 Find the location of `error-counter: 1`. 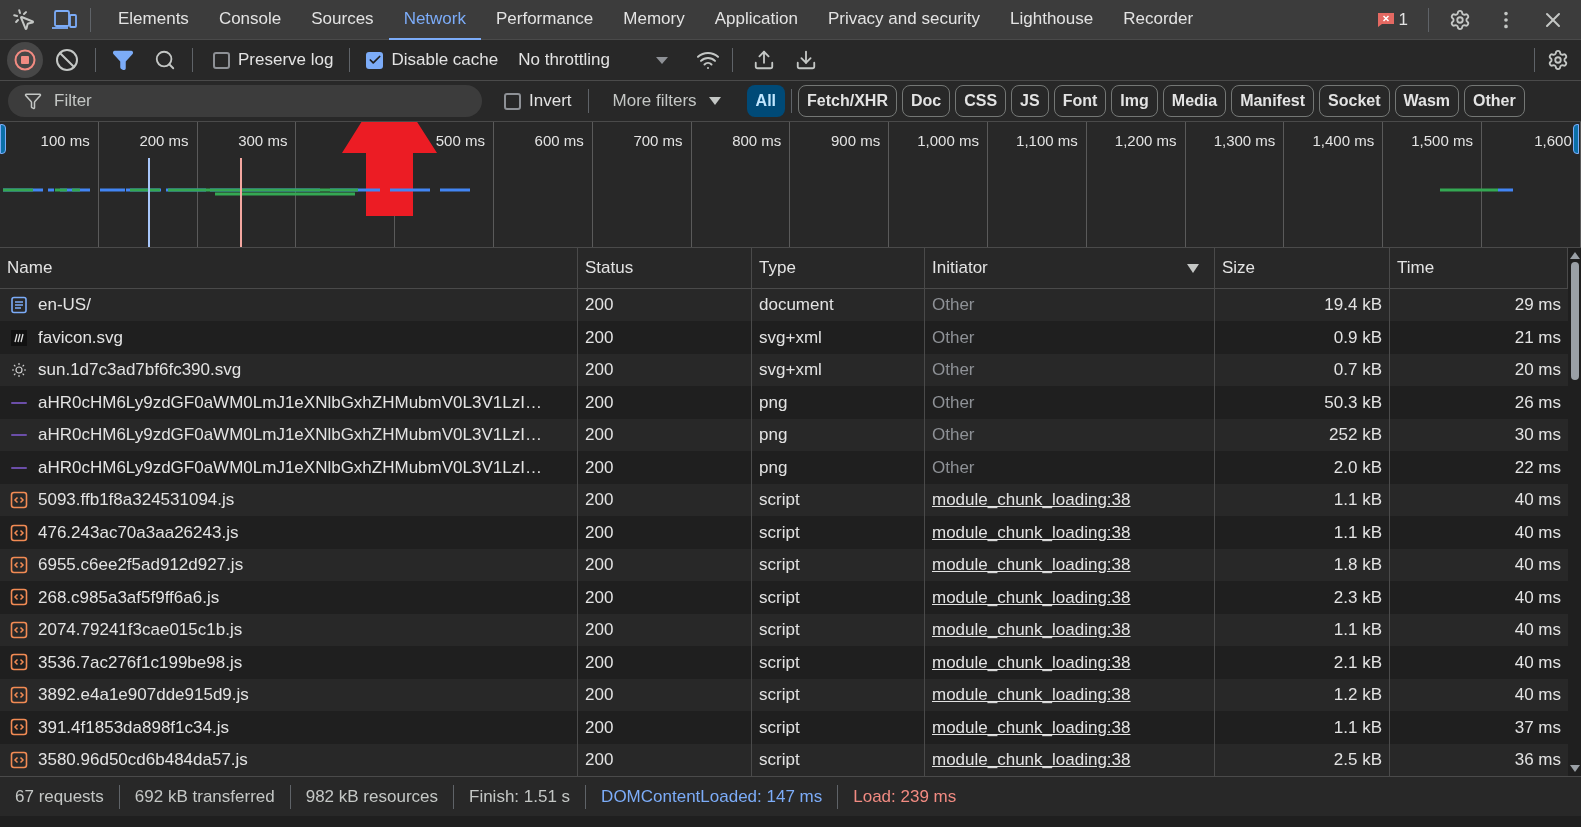

error-counter: 1 is located at coordinates (1392, 19).